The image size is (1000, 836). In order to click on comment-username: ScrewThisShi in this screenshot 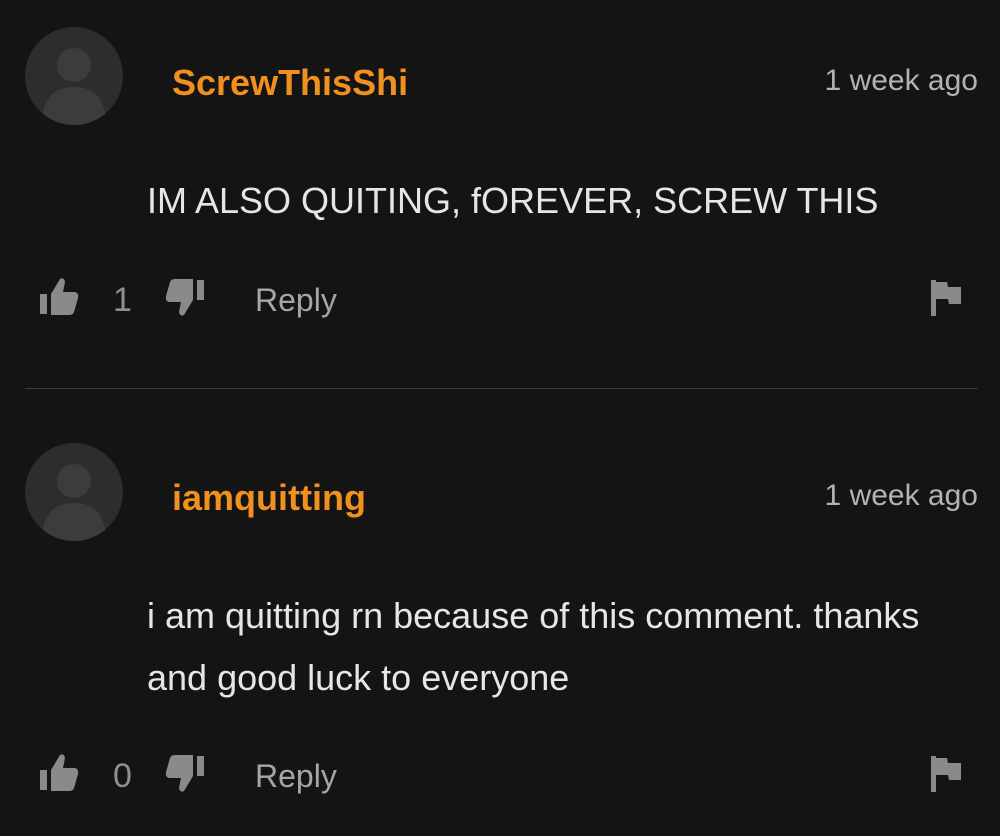, I will do `click(290, 83)`.